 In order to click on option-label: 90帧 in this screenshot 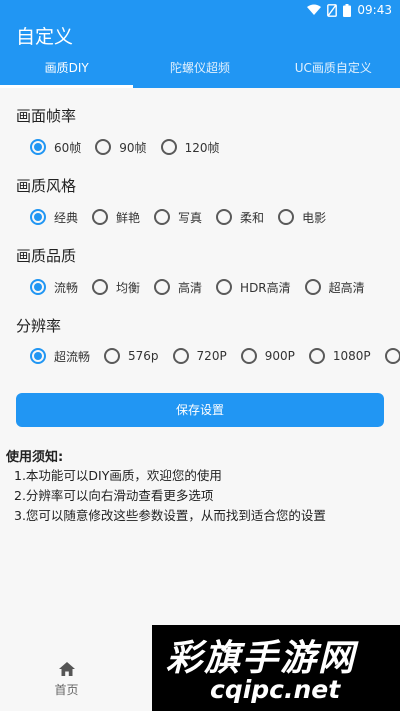, I will do `click(133, 147)`.